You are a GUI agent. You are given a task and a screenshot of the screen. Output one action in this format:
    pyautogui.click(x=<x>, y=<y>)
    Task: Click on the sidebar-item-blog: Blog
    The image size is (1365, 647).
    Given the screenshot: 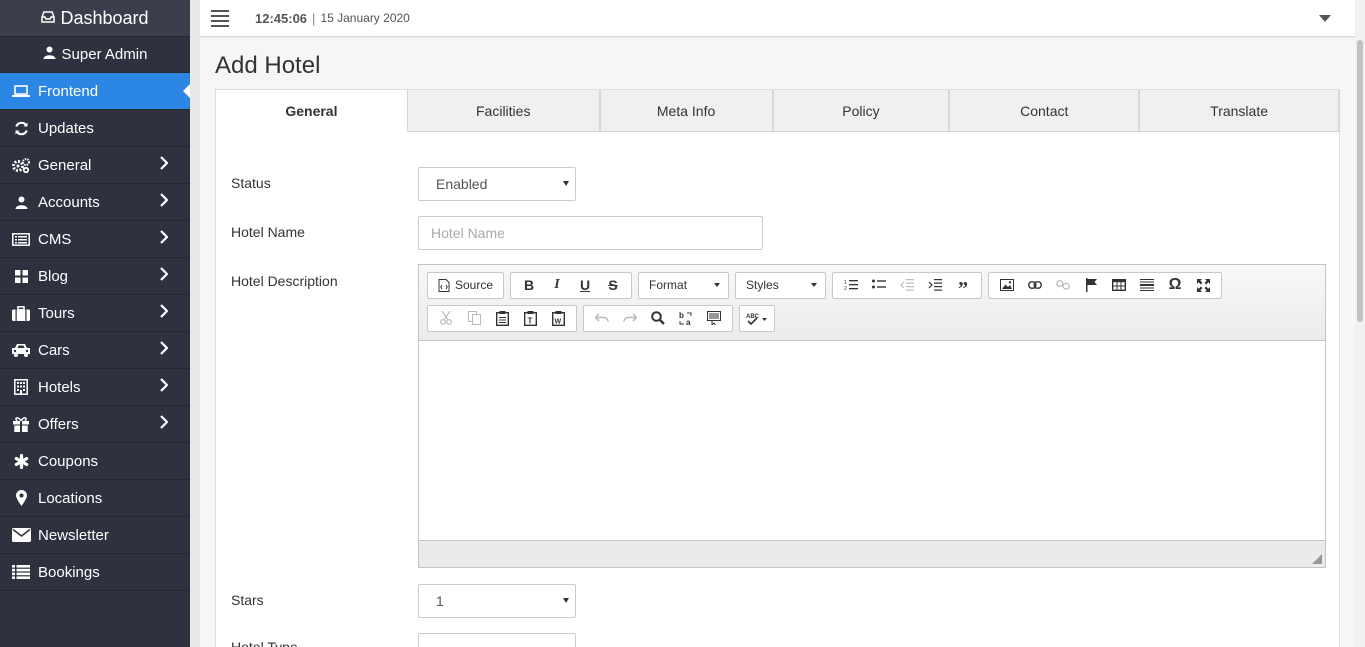 What is the action you would take?
    pyautogui.click(x=95, y=276)
    